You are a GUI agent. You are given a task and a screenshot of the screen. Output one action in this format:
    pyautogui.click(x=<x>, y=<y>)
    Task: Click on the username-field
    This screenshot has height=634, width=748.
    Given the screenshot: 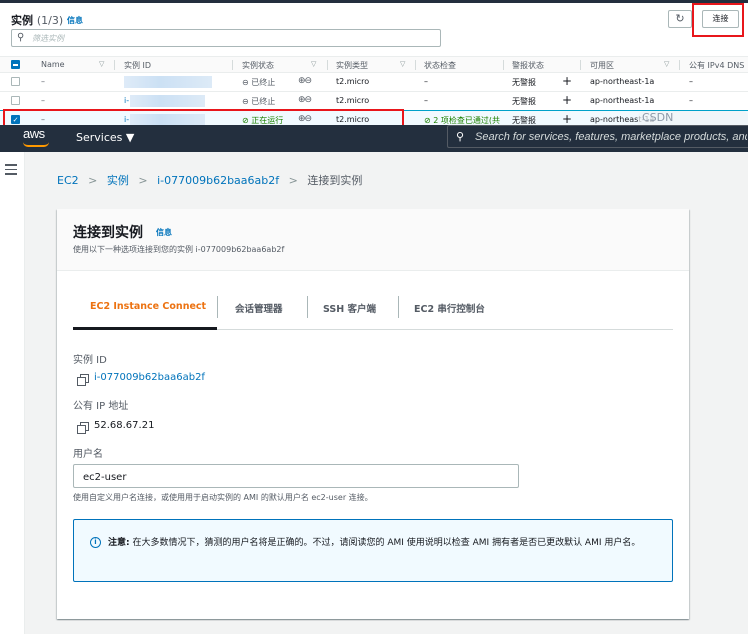 What is the action you would take?
    pyautogui.click(x=296, y=476)
    